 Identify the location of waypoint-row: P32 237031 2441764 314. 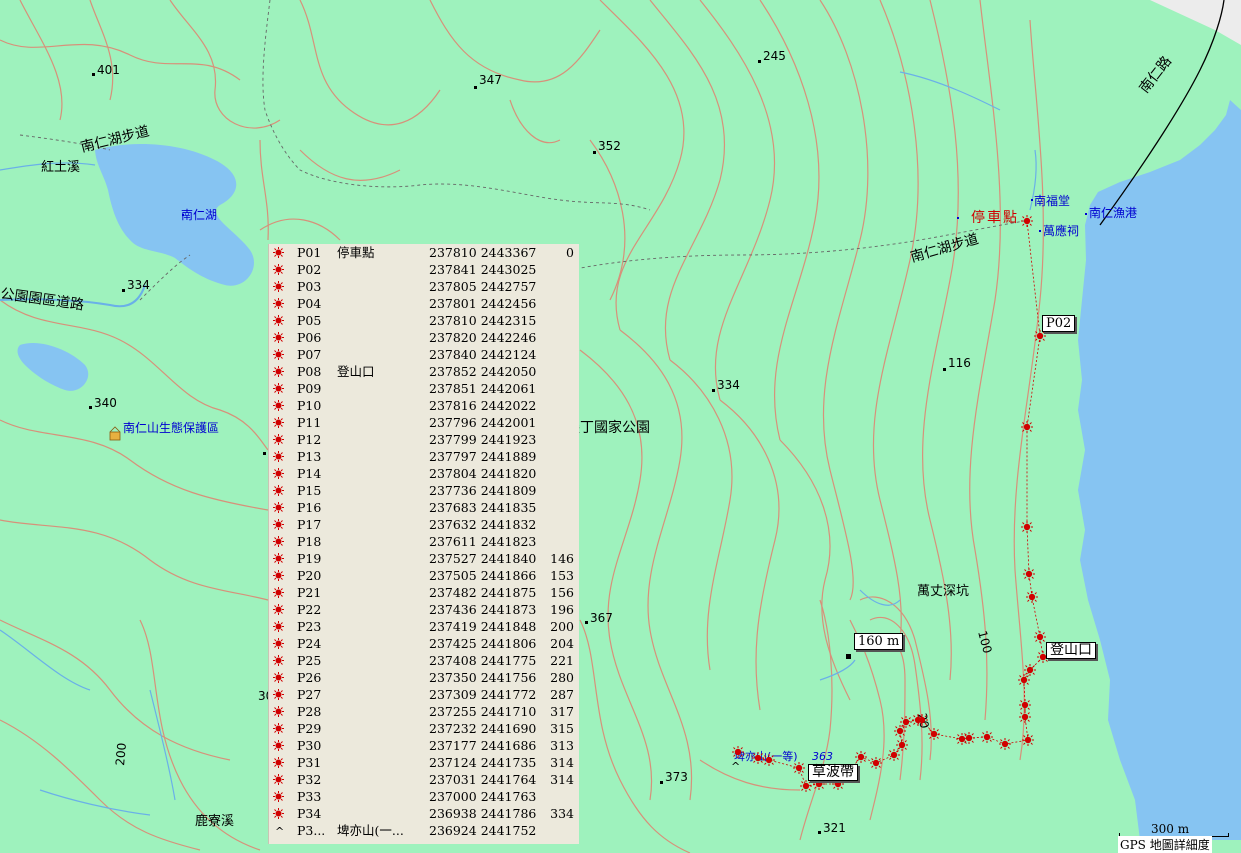
(424, 779).